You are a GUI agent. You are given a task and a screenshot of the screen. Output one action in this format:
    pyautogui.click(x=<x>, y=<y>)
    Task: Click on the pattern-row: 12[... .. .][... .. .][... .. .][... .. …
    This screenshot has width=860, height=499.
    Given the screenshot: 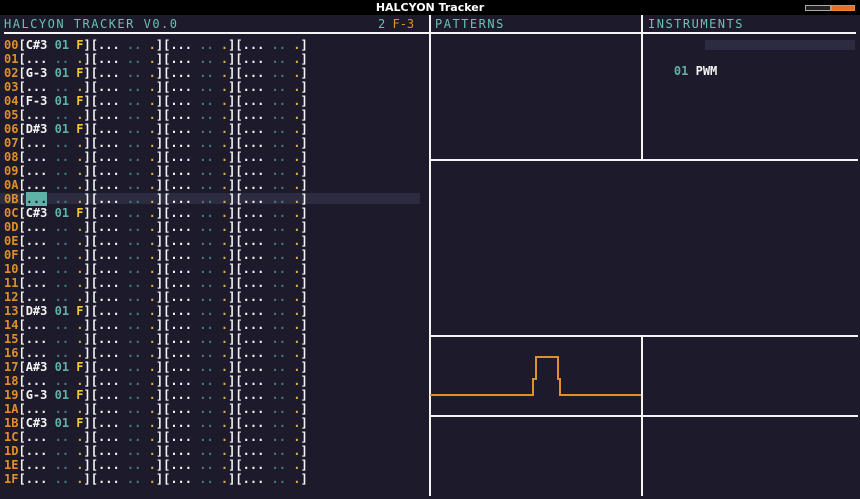 What is the action you would take?
    pyautogui.click(x=156, y=297)
    